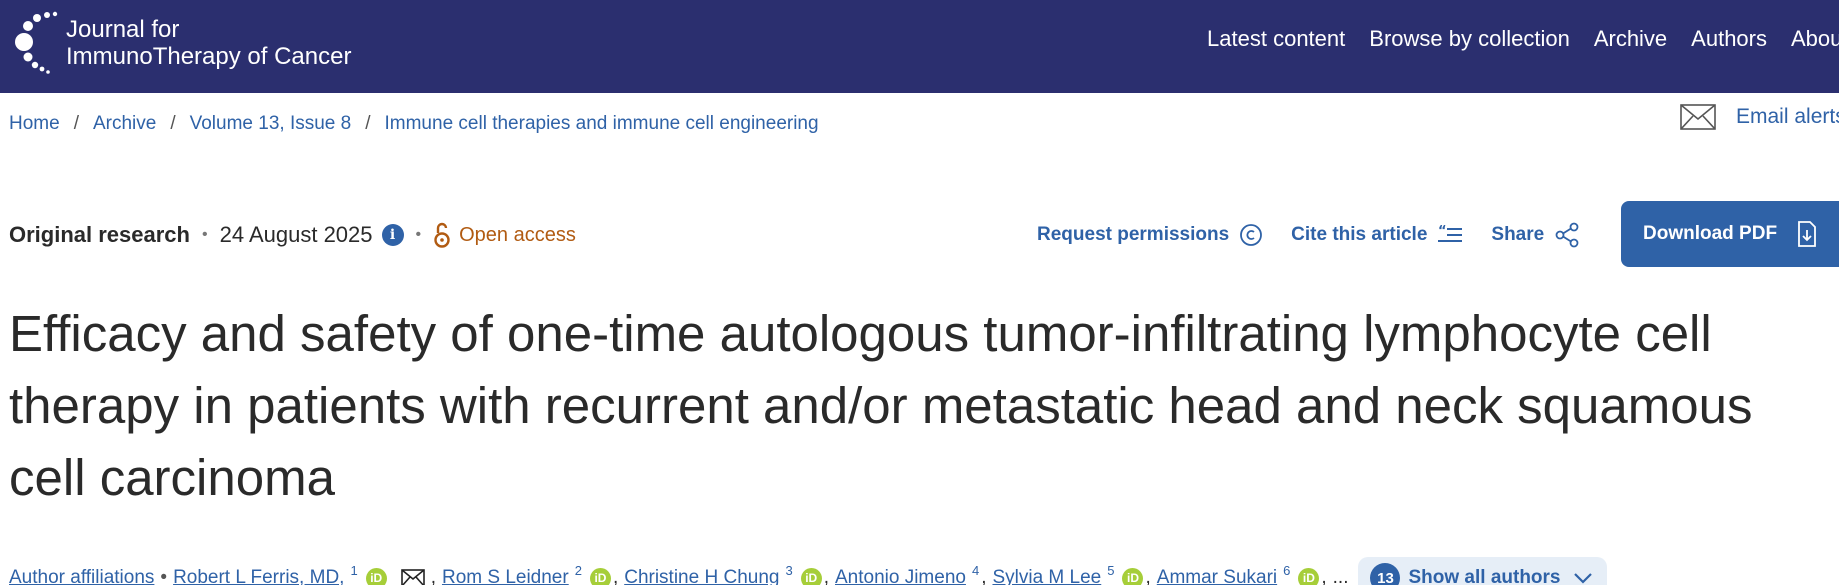 This screenshot has width=1839, height=585. What do you see at coordinates (1359, 234) in the screenshot?
I see `cite-article-label: Cite this article` at bounding box center [1359, 234].